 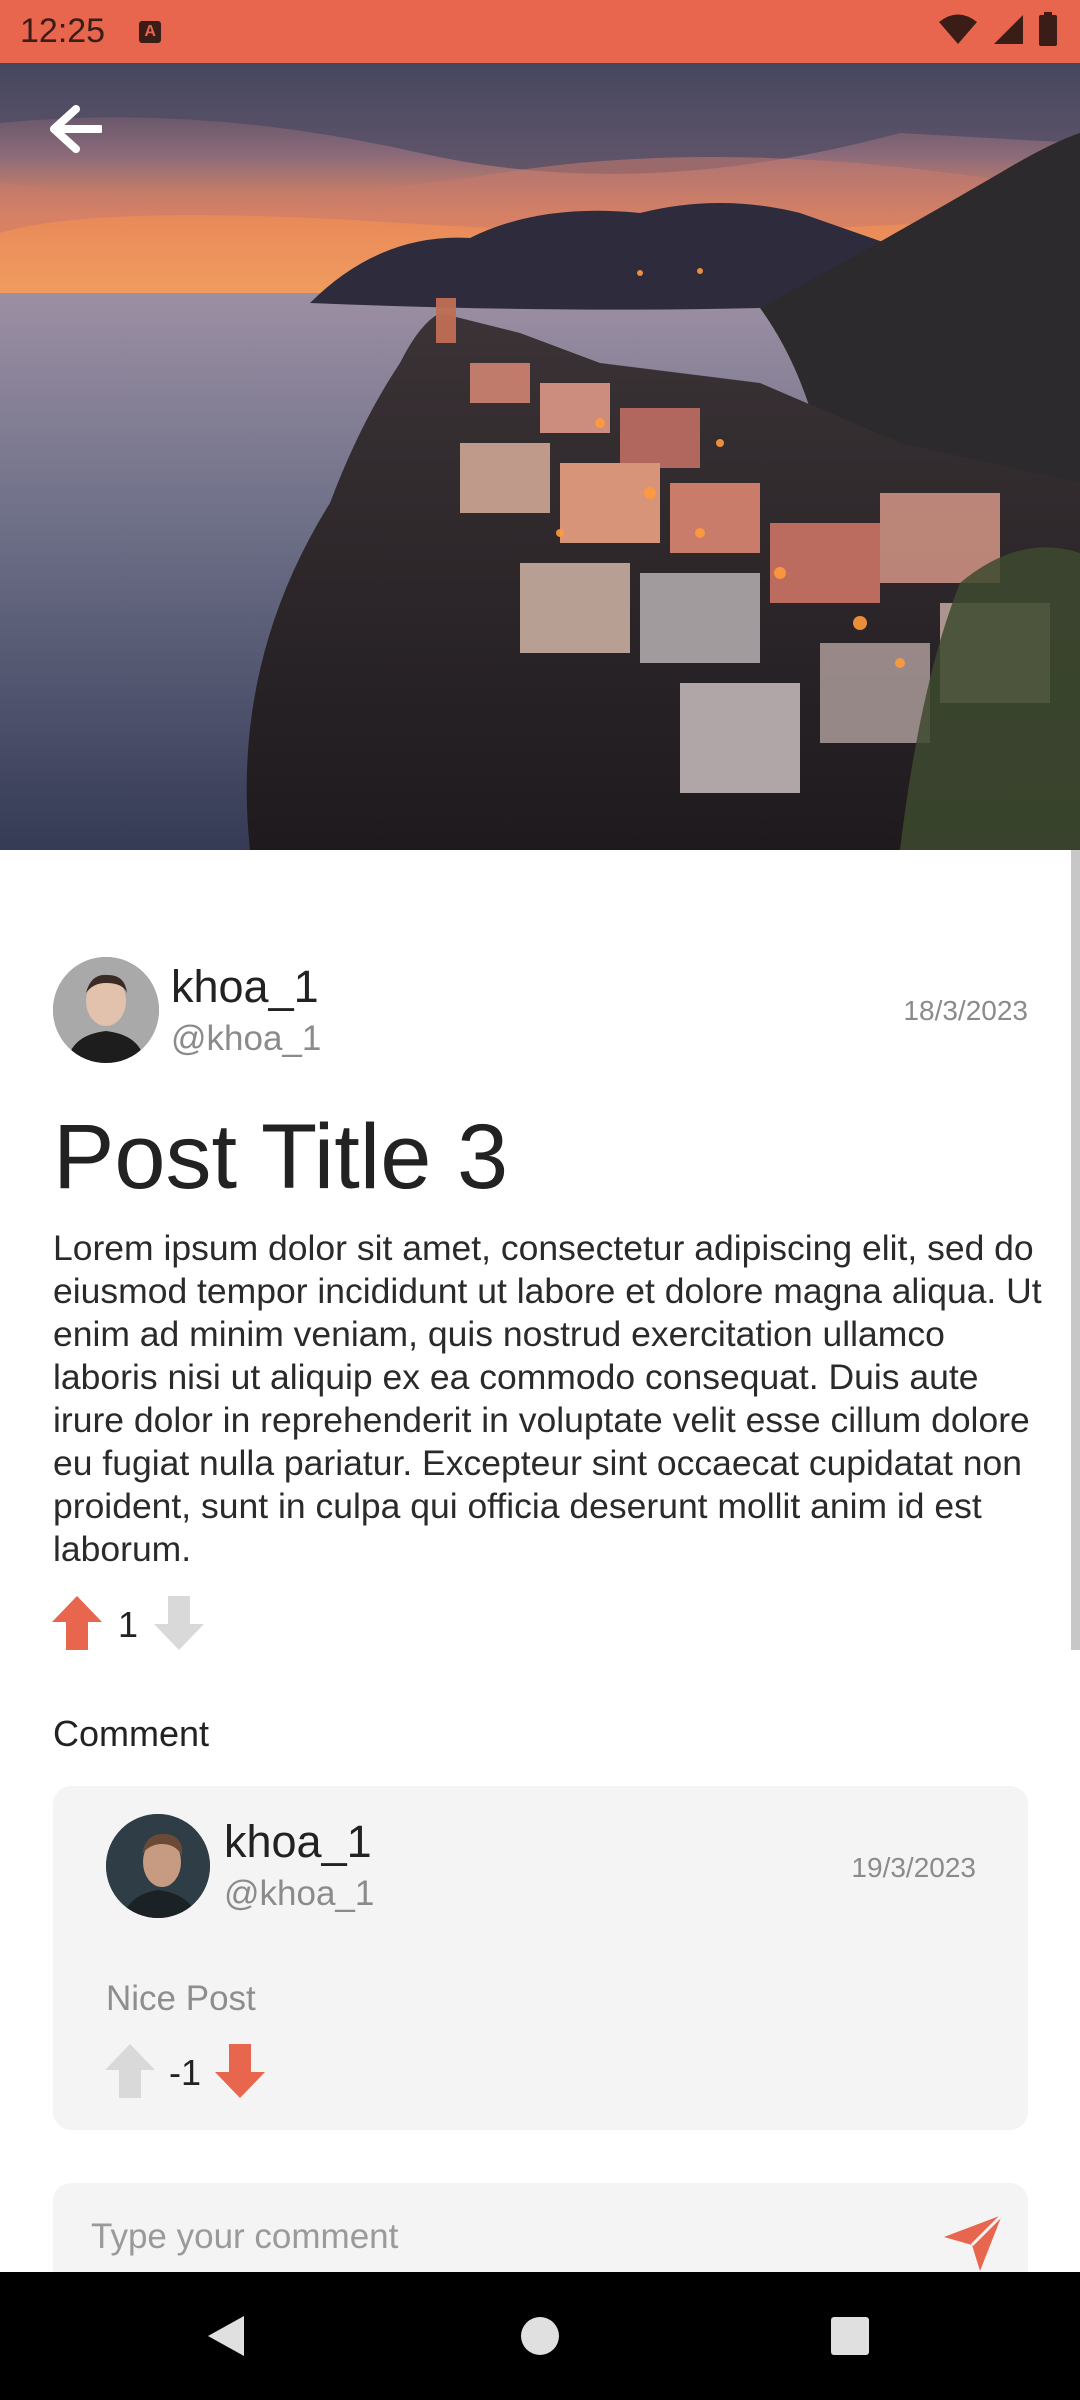 I want to click on comment-date: 19/3/2023, so click(x=913, y=1867).